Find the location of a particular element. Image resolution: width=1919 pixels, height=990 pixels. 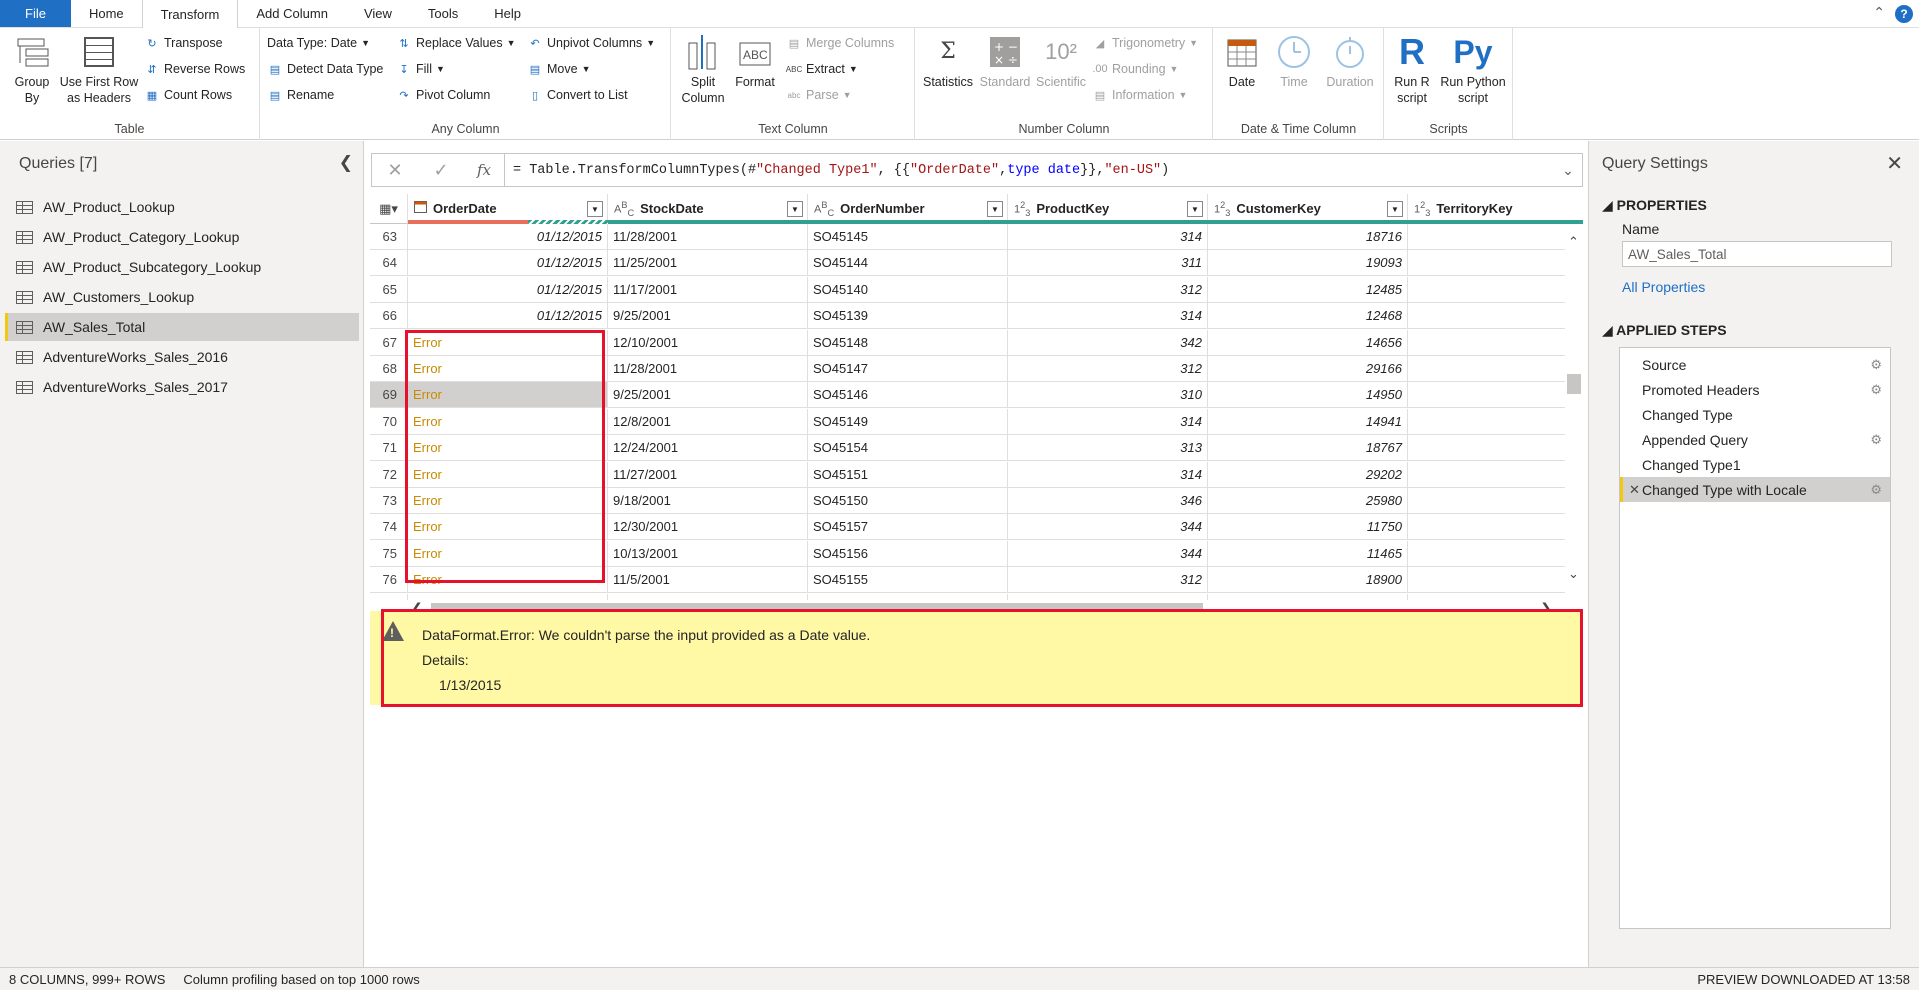

group-by-button: Group By is located at coordinates (32, 69).